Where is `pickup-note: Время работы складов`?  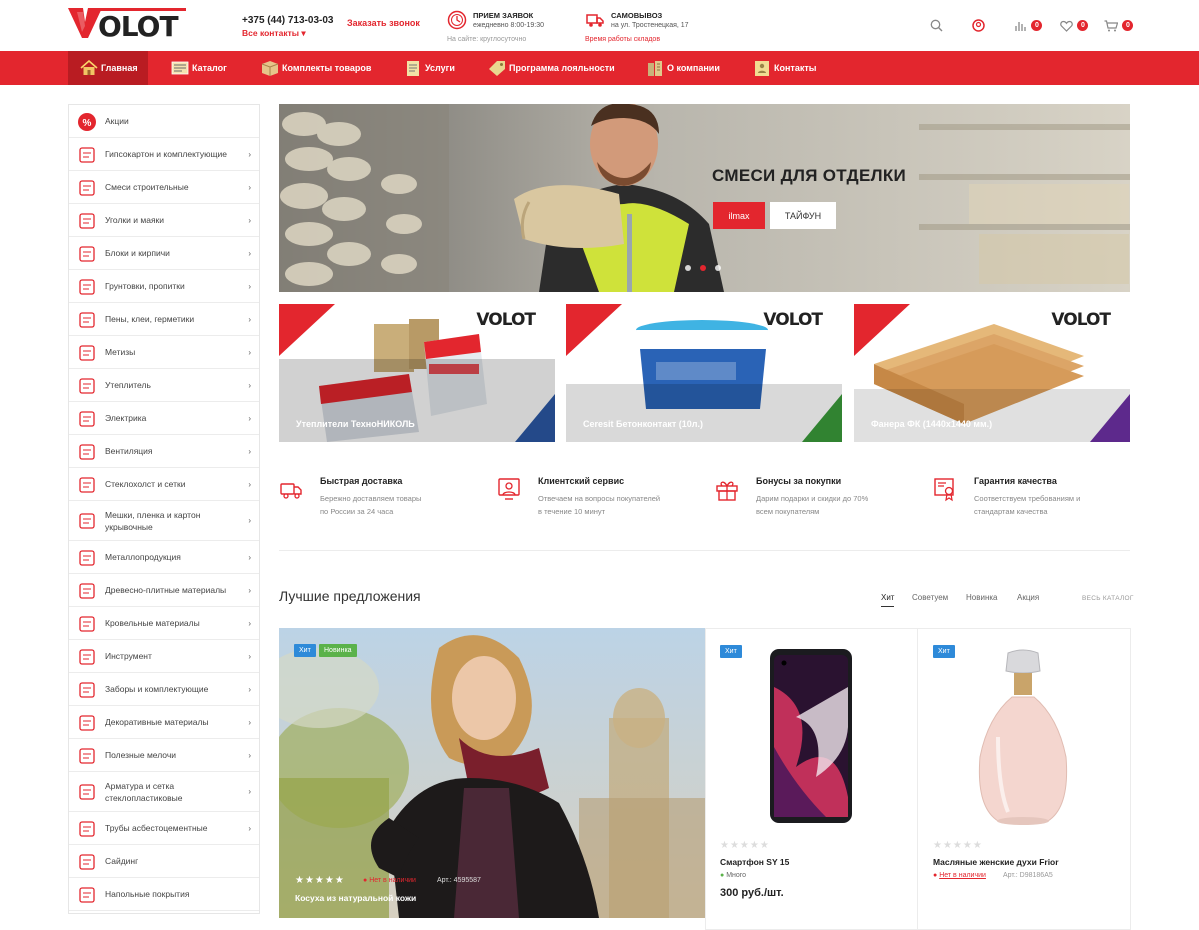
pickup-note: Время работы складов is located at coordinates (622, 39).